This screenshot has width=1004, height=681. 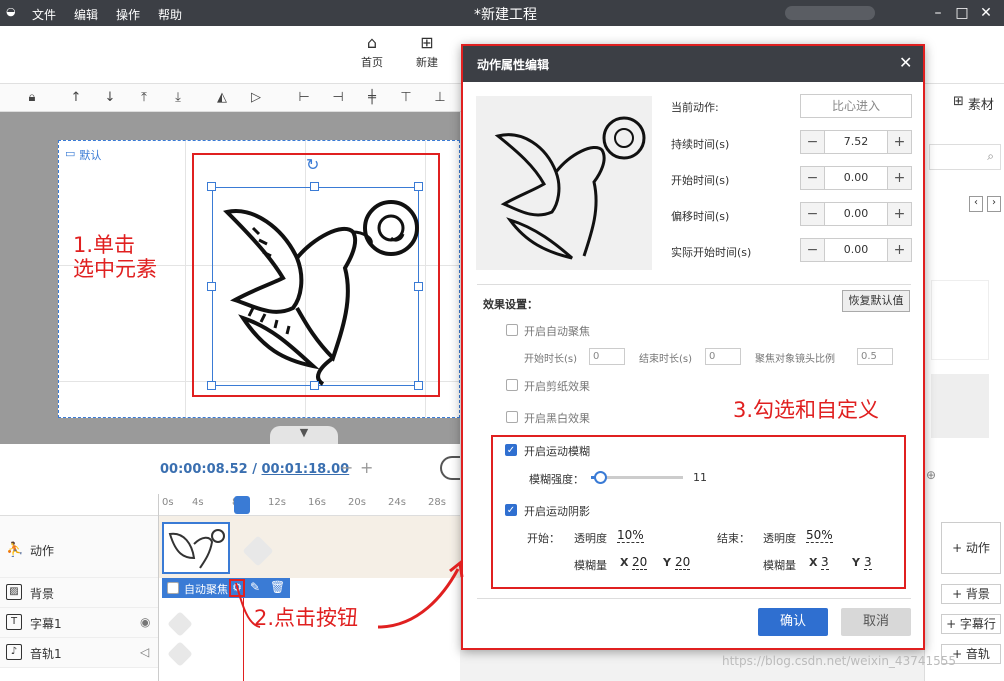 I want to click on zoom-out-icon: −, so click(x=346, y=467).